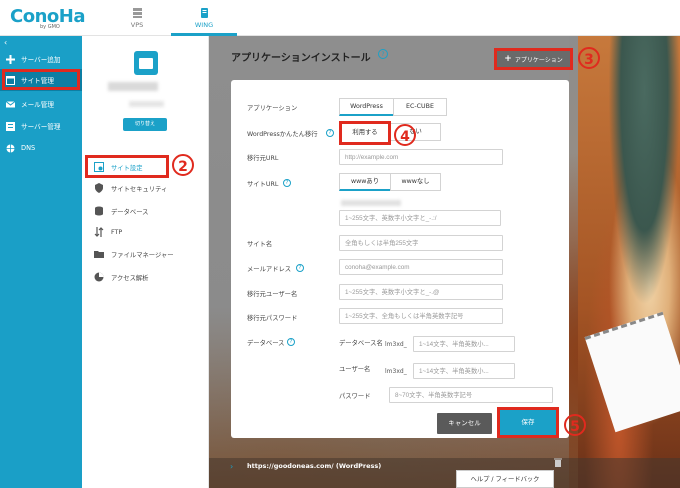 The width and height of the screenshot is (680, 488). I want to click on sidebar-item-label: DNS, so click(28, 148).